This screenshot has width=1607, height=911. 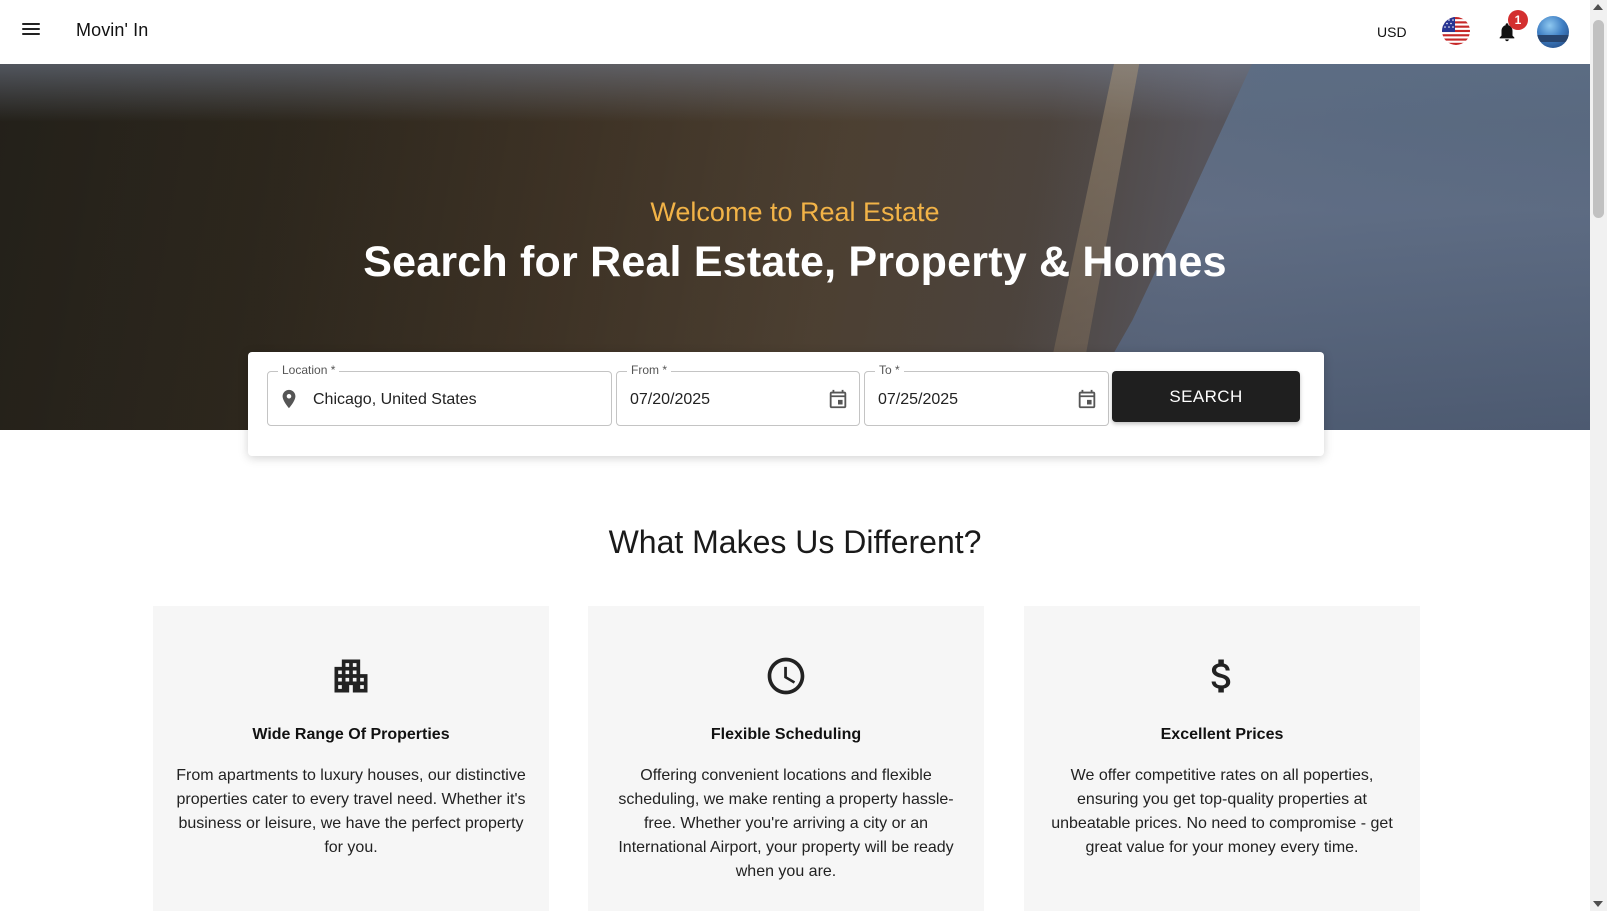 What do you see at coordinates (738, 394) in the screenshot?
I see `from-date-field: From * 07/20/2025` at bounding box center [738, 394].